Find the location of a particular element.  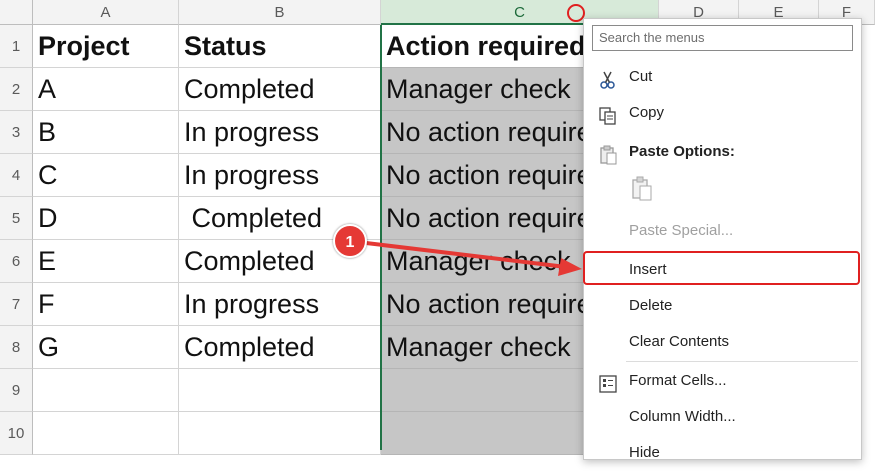

arrow-icon is located at coordinates (473, 258).